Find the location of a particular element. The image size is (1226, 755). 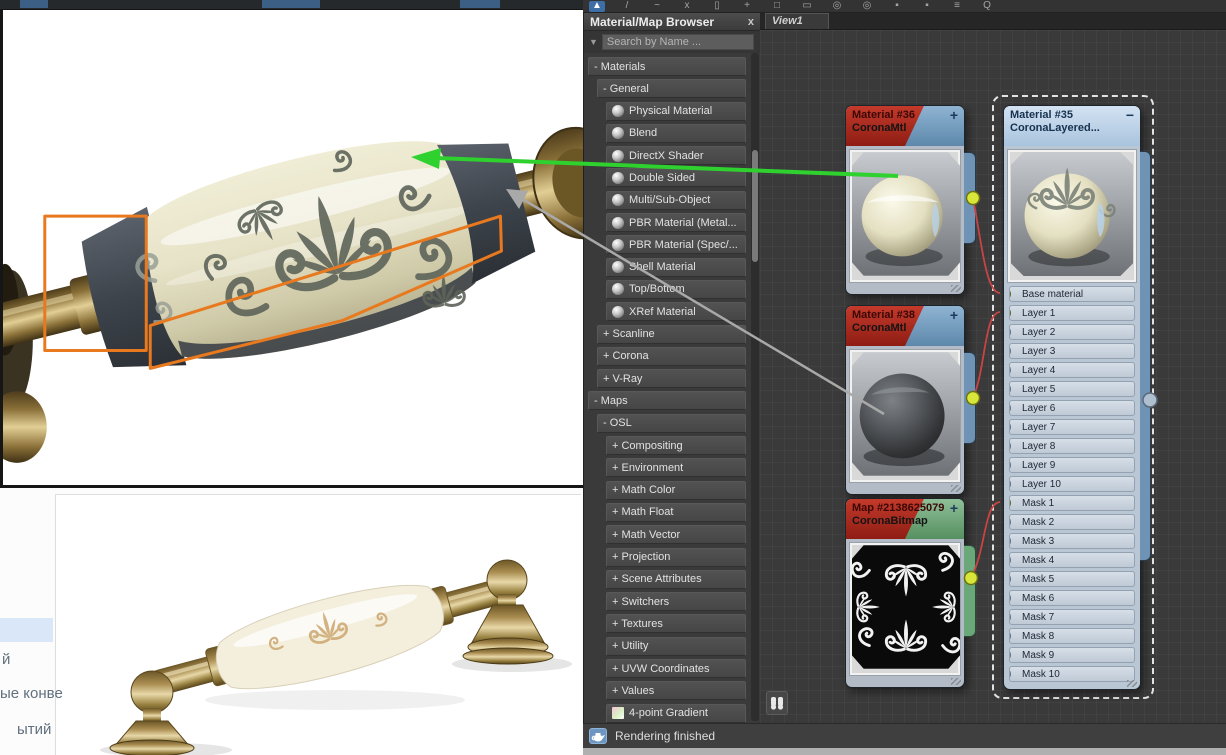

browser-item: + Math Vector is located at coordinates (676, 535).